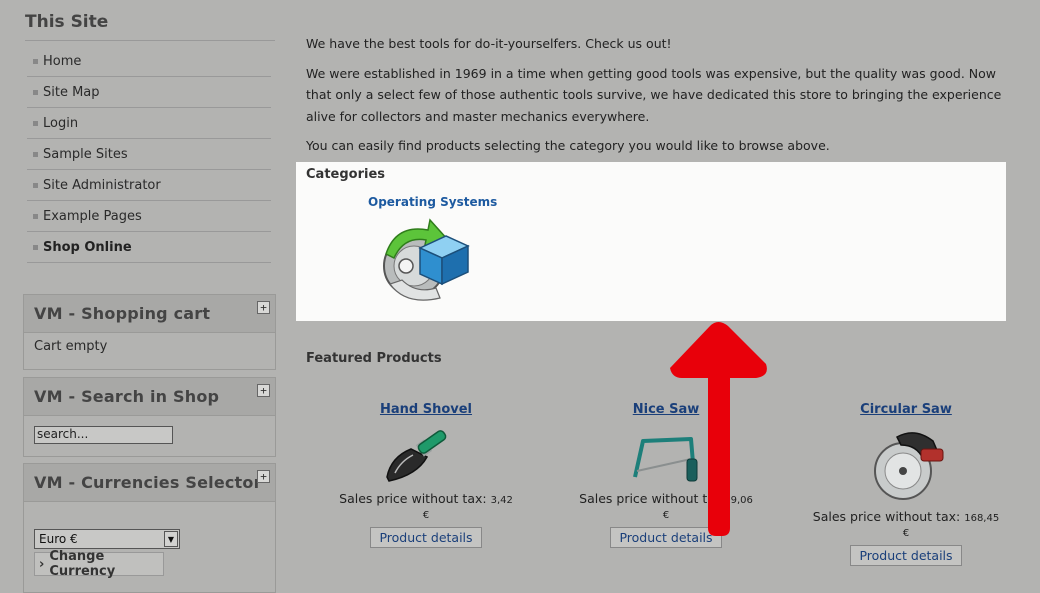 This screenshot has height=593, width=1040. What do you see at coordinates (87, 247) in the screenshot?
I see `menu-item-label: Shop Online` at bounding box center [87, 247].